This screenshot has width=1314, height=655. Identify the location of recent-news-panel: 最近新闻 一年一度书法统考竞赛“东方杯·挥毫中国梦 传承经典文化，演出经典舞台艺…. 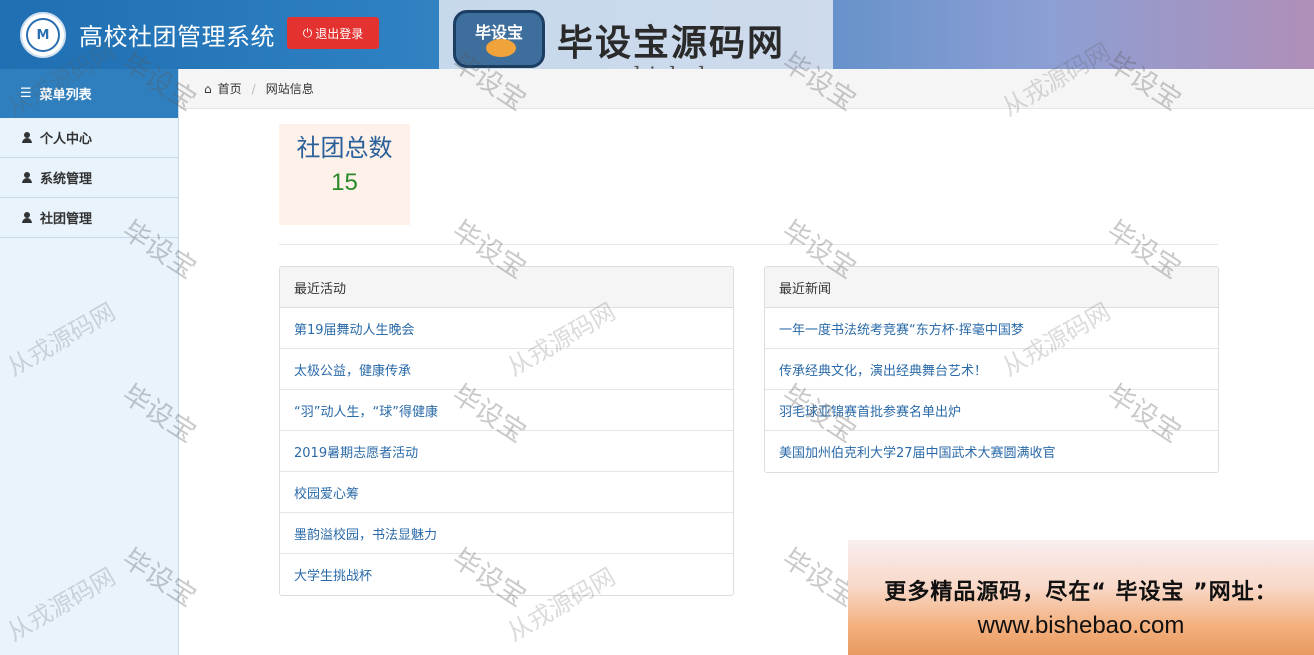
(991, 369).